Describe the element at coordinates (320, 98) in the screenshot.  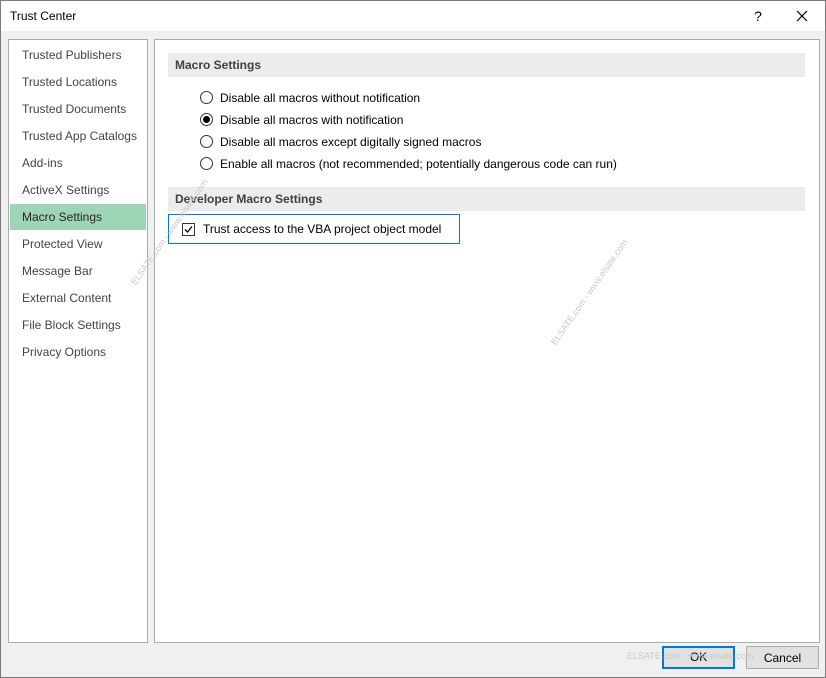
I see `radio-label: Disable all macros without notification` at that location.